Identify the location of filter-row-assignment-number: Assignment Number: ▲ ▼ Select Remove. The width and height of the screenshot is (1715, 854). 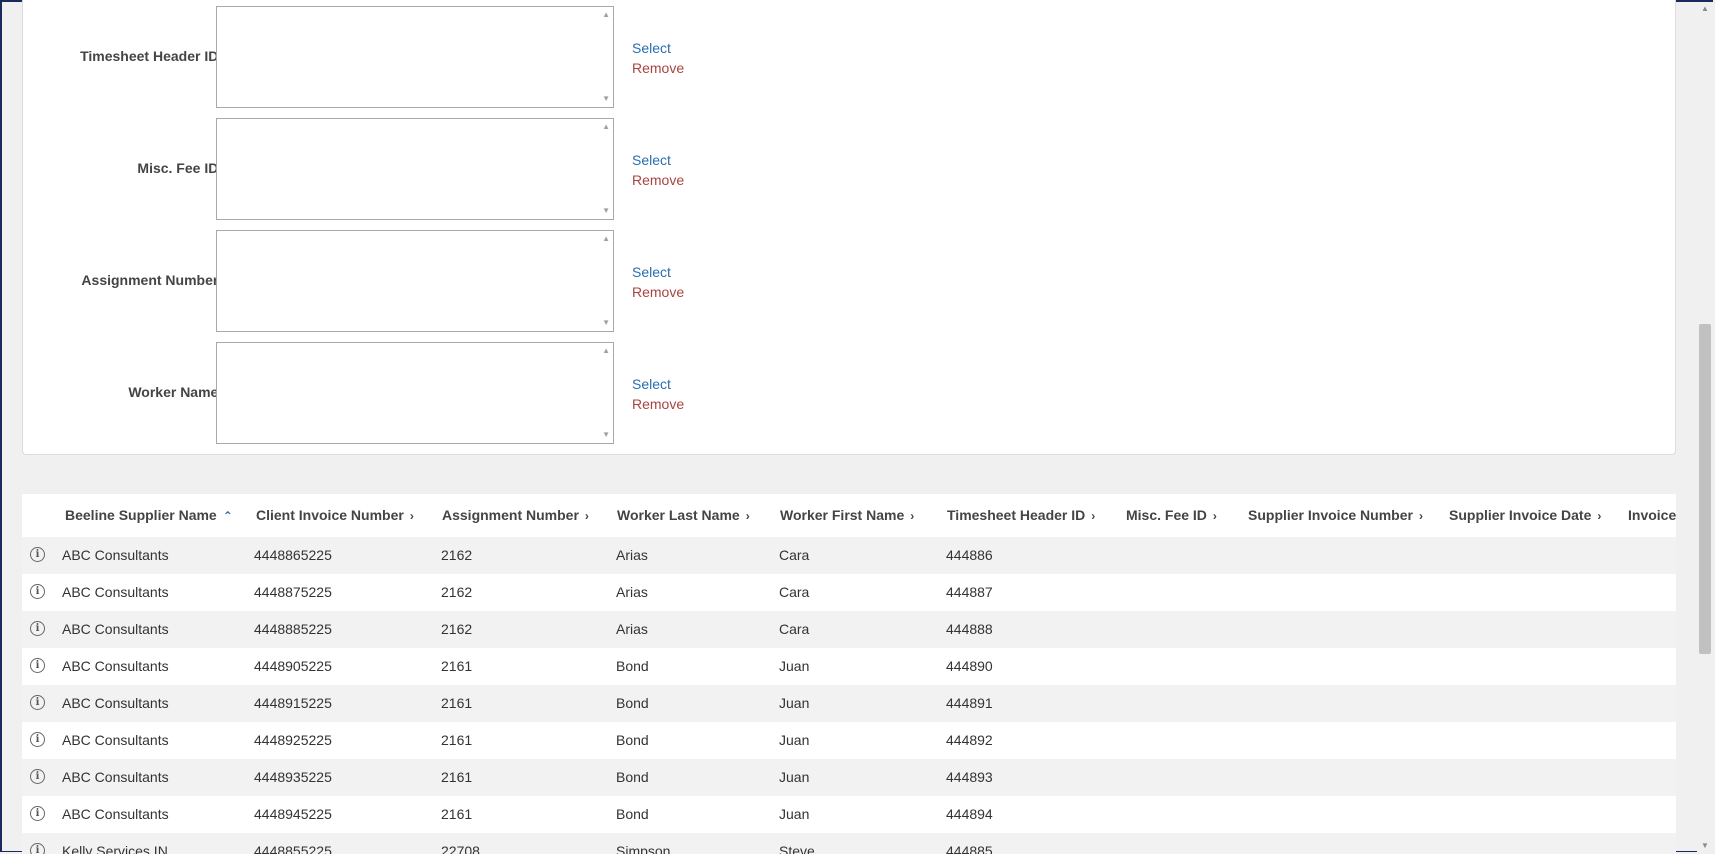
(403, 282).